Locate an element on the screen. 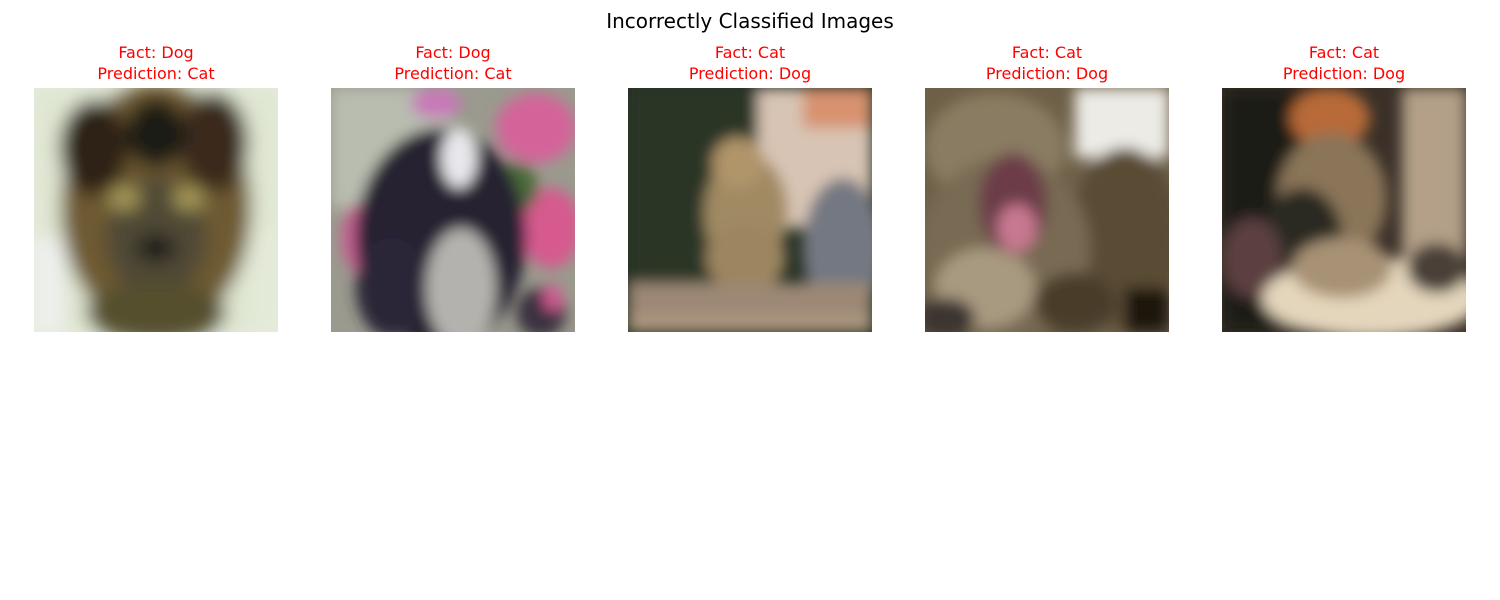 Image resolution: width=1500 pixels, height=600 pixels. panel-4-fact: Fact: Cat is located at coordinates (1047, 52).